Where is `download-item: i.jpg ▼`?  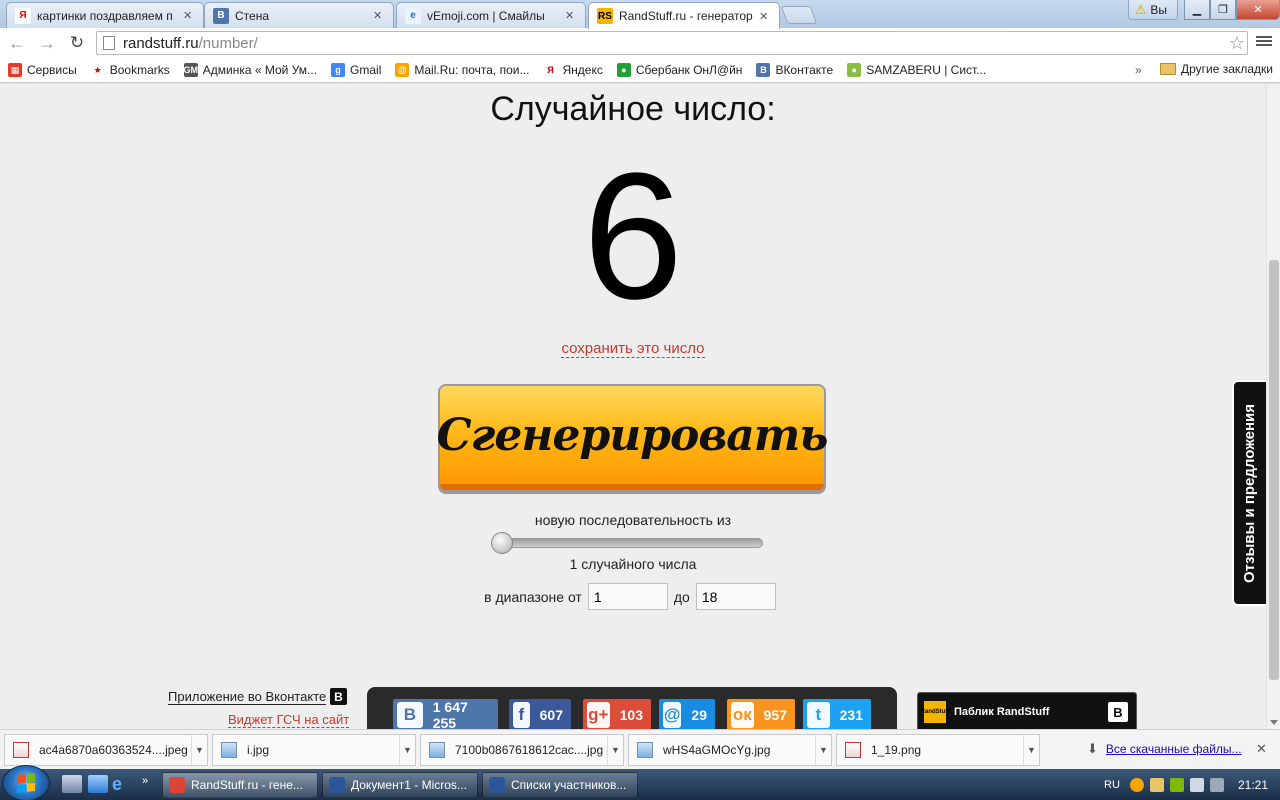 download-item: i.jpg ▼ is located at coordinates (314, 750).